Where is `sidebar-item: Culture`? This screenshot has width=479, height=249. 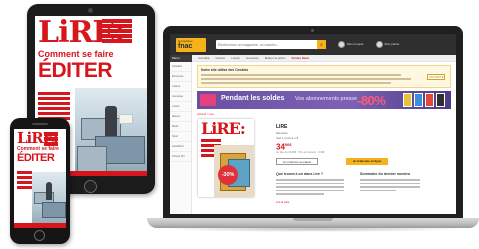 sidebar-item: Culture is located at coordinates (180, 87).